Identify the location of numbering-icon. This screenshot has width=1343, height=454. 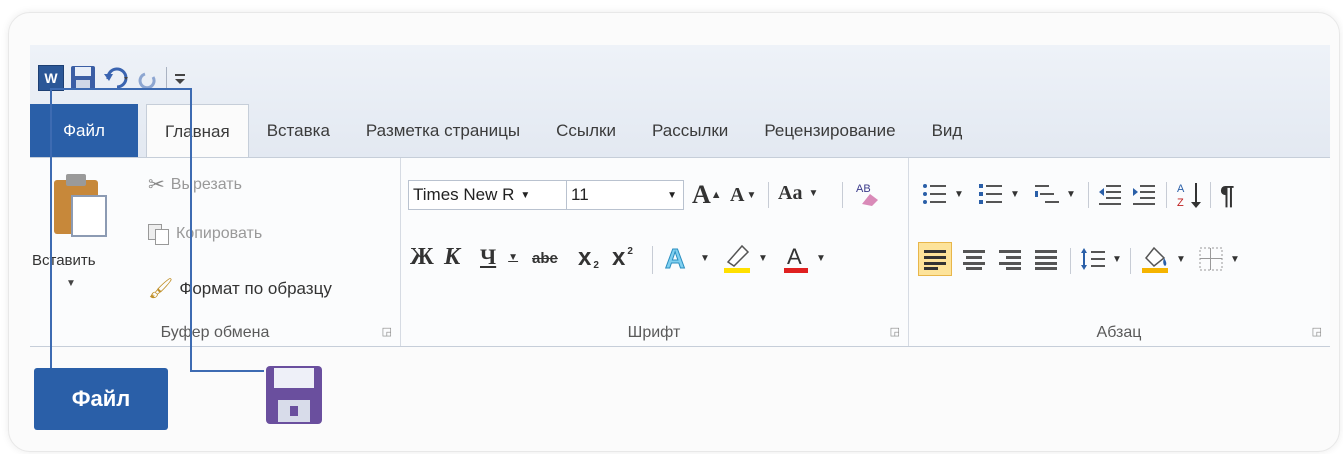
(990, 194).